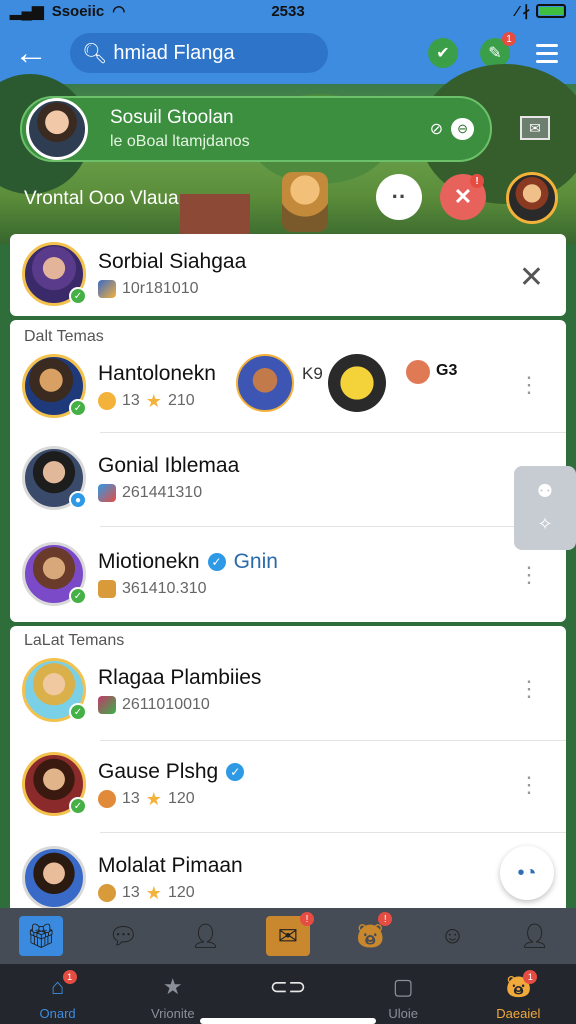  What do you see at coordinates (518, 995) in the screenshot?
I see `nav-profile: 🐻︎ Daeaiel 1` at bounding box center [518, 995].